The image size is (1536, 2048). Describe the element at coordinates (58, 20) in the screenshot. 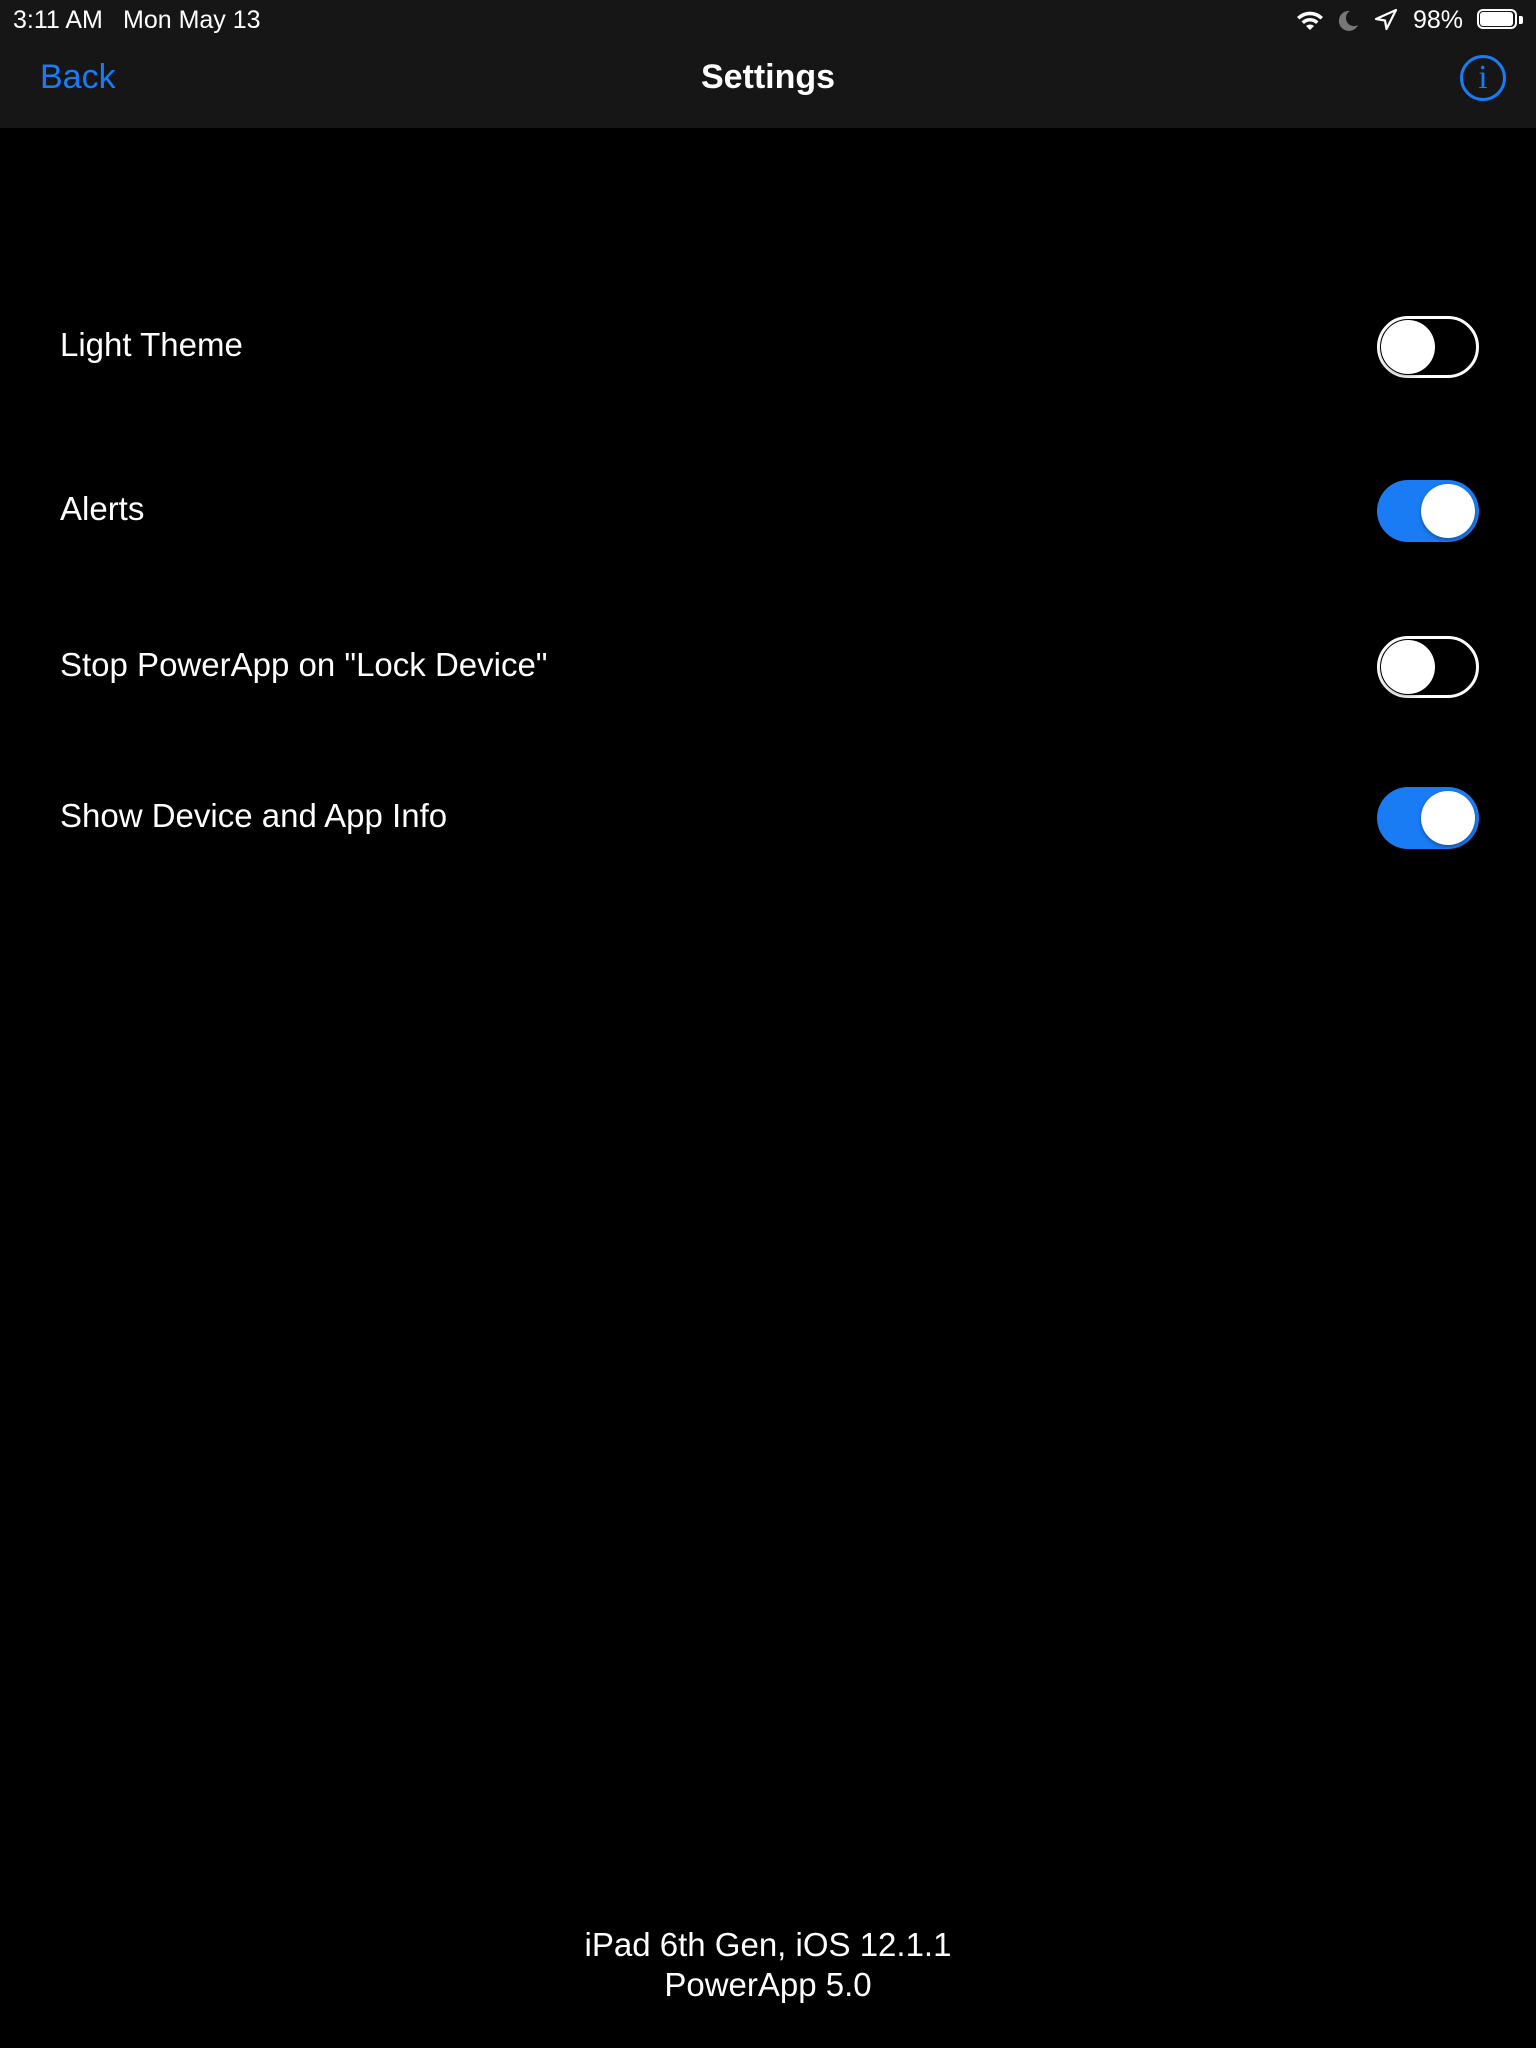

I see `status-time: 3:11 AM` at that location.